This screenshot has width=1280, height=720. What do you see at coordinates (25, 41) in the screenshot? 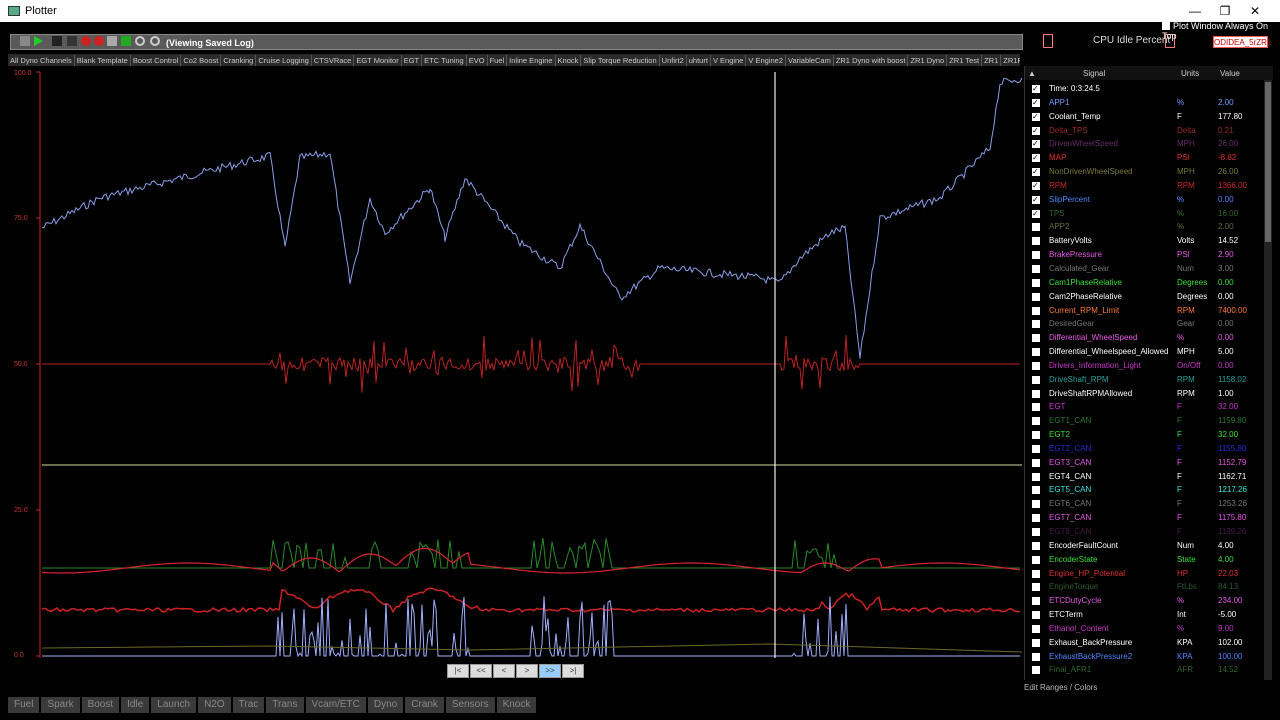
I see `open-icon` at bounding box center [25, 41].